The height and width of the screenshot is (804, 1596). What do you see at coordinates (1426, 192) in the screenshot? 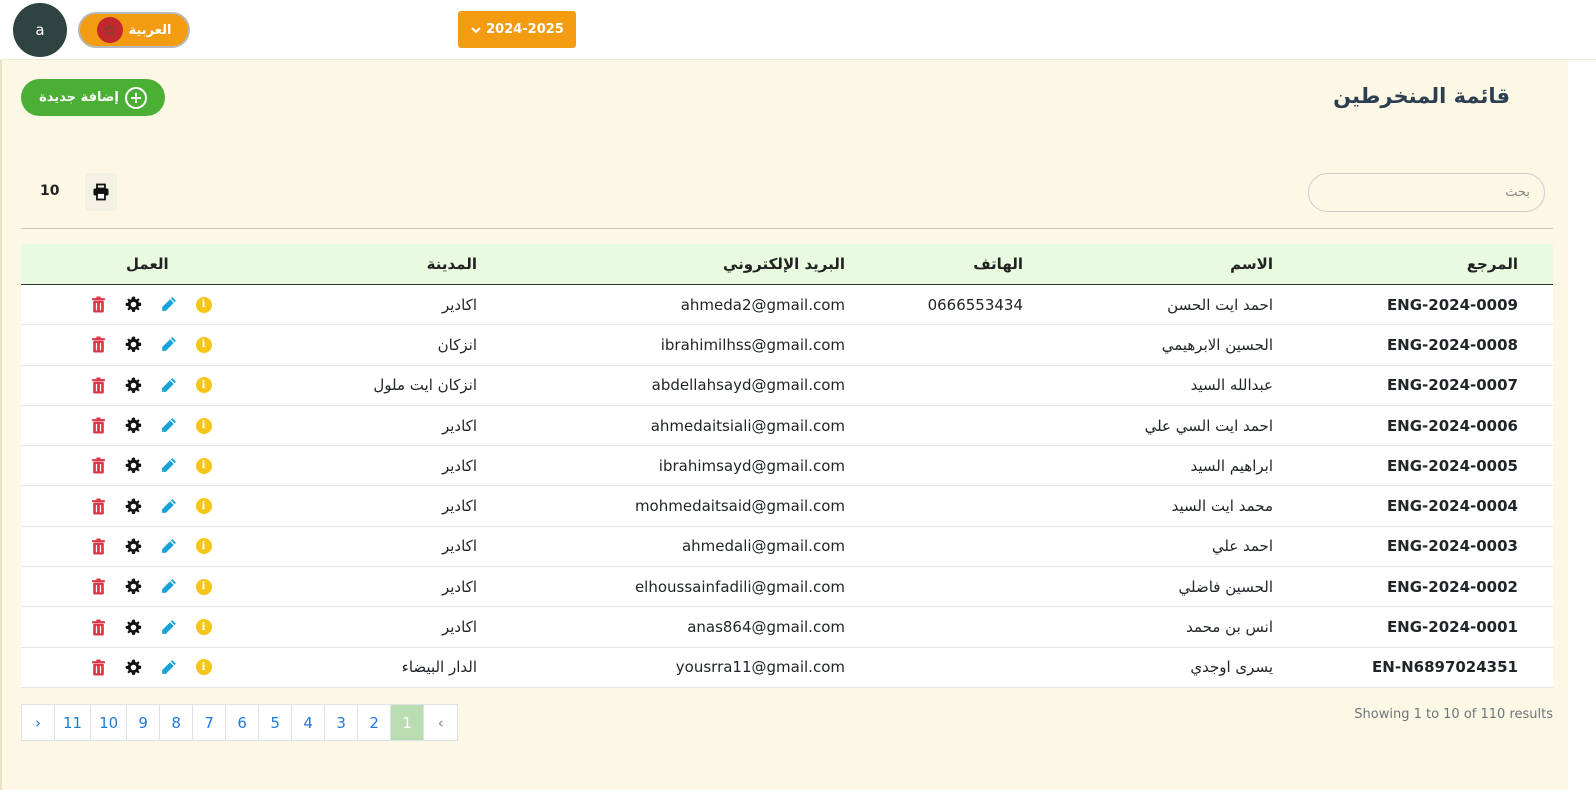
I see `search-input` at bounding box center [1426, 192].